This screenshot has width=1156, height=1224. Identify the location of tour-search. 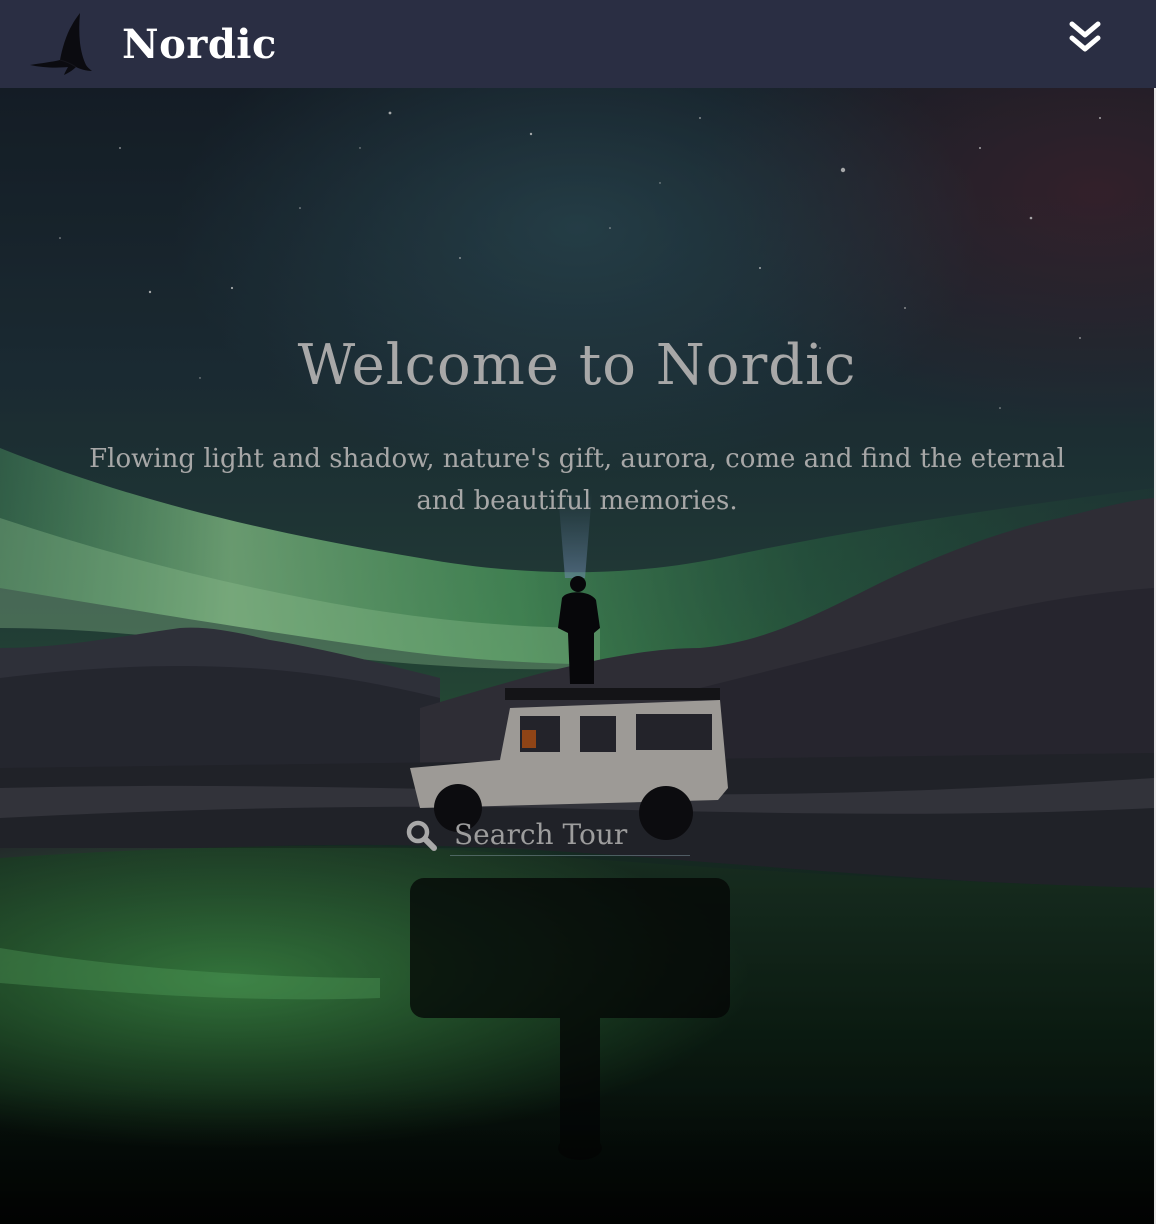
(554, 837).